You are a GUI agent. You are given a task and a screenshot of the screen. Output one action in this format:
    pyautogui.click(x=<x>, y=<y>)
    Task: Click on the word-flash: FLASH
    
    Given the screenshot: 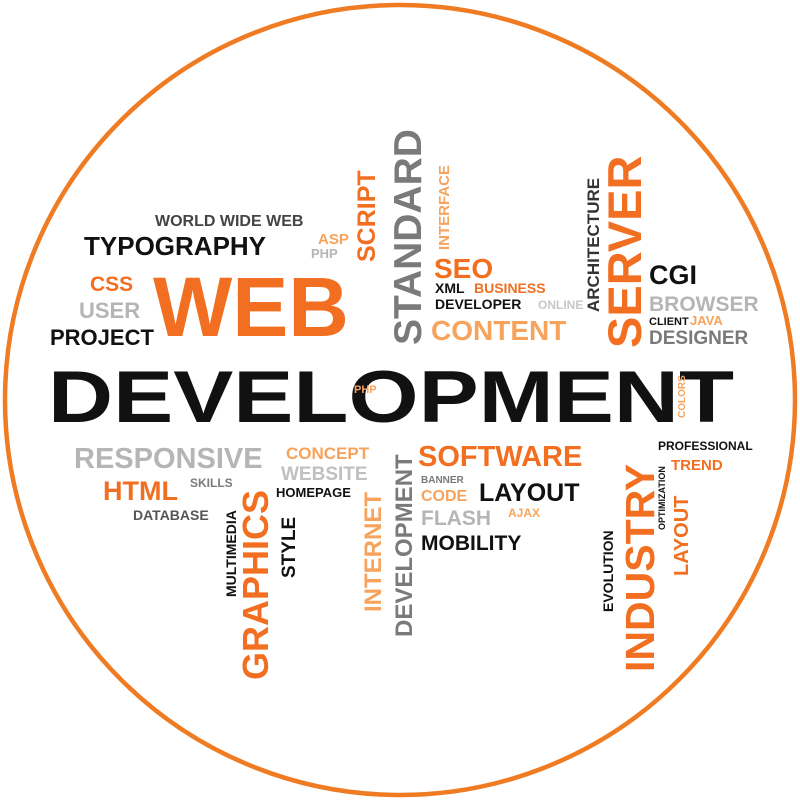 What is the action you would take?
    pyautogui.click(x=456, y=518)
    